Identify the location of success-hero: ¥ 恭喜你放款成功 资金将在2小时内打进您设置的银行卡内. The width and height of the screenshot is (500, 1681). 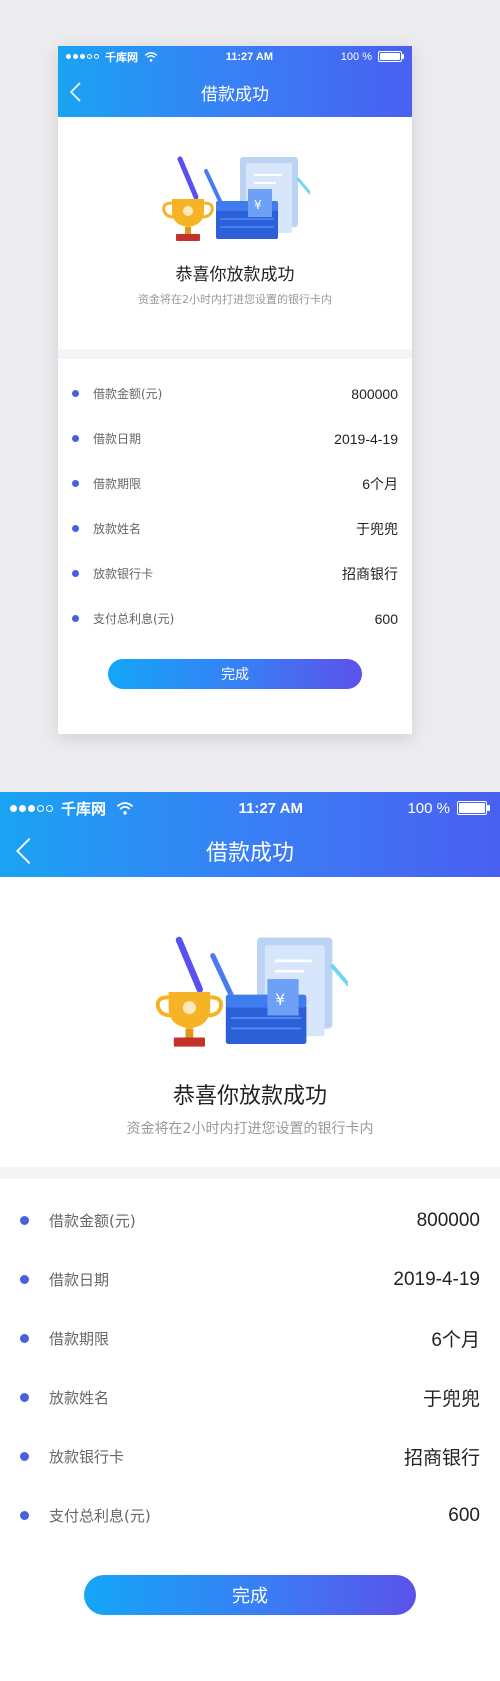
(235, 233).